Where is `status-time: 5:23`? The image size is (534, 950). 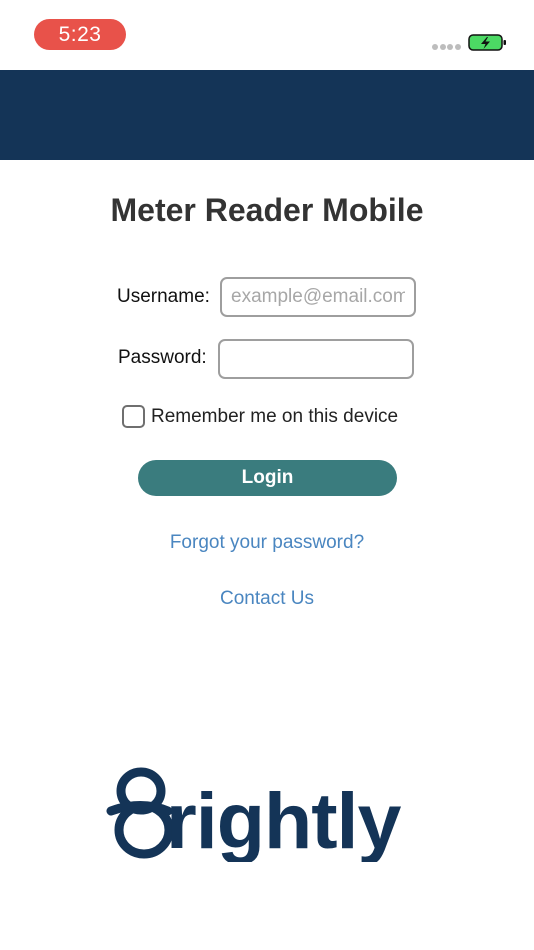
status-time: 5:23 is located at coordinates (80, 34).